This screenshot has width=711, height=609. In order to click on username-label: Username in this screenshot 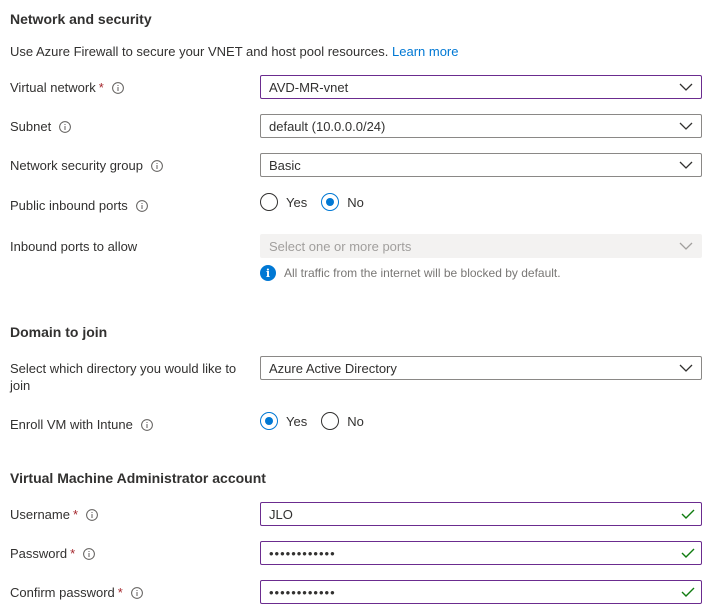, I will do `click(40, 514)`.